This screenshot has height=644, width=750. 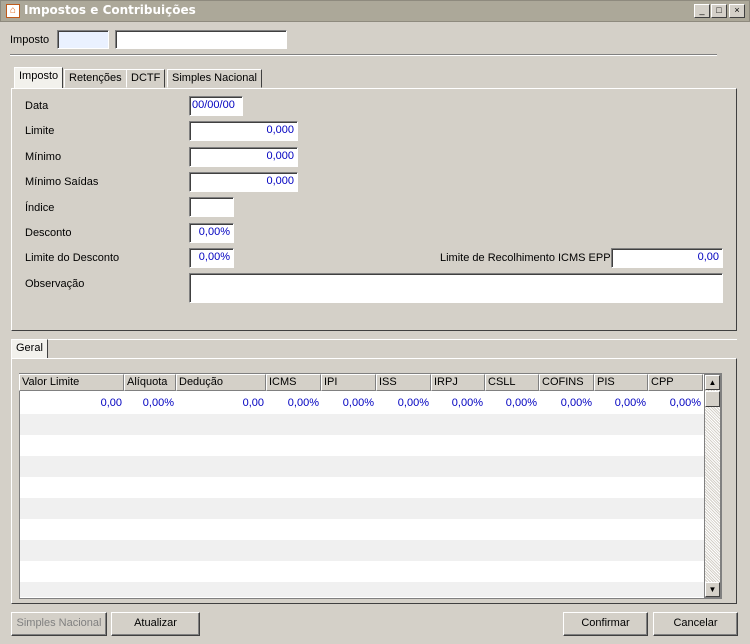 I want to click on header-divider, so click(x=363, y=55).